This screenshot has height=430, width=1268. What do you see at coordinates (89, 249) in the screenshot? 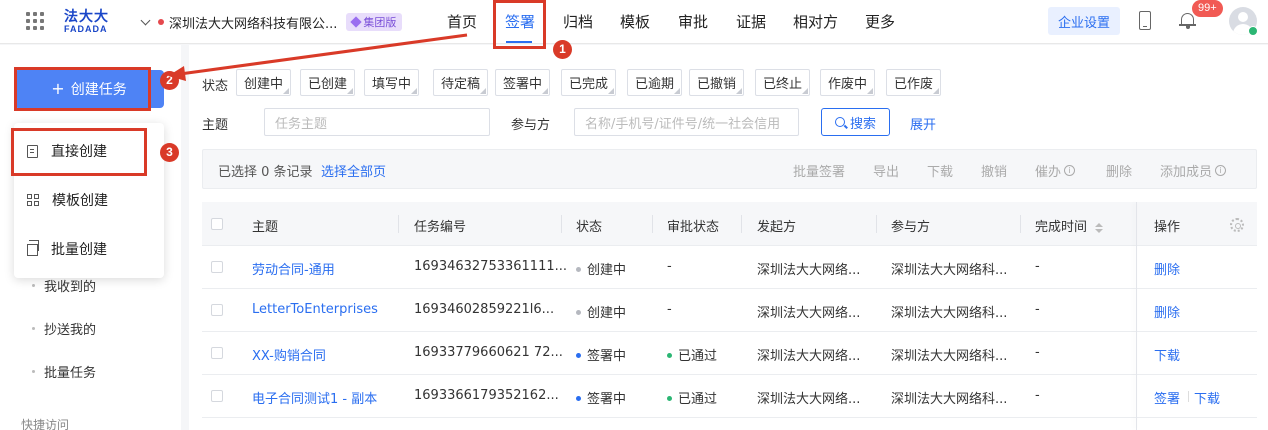
I see `menu-item-batch-create: 批量创建` at bounding box center [89, 249].